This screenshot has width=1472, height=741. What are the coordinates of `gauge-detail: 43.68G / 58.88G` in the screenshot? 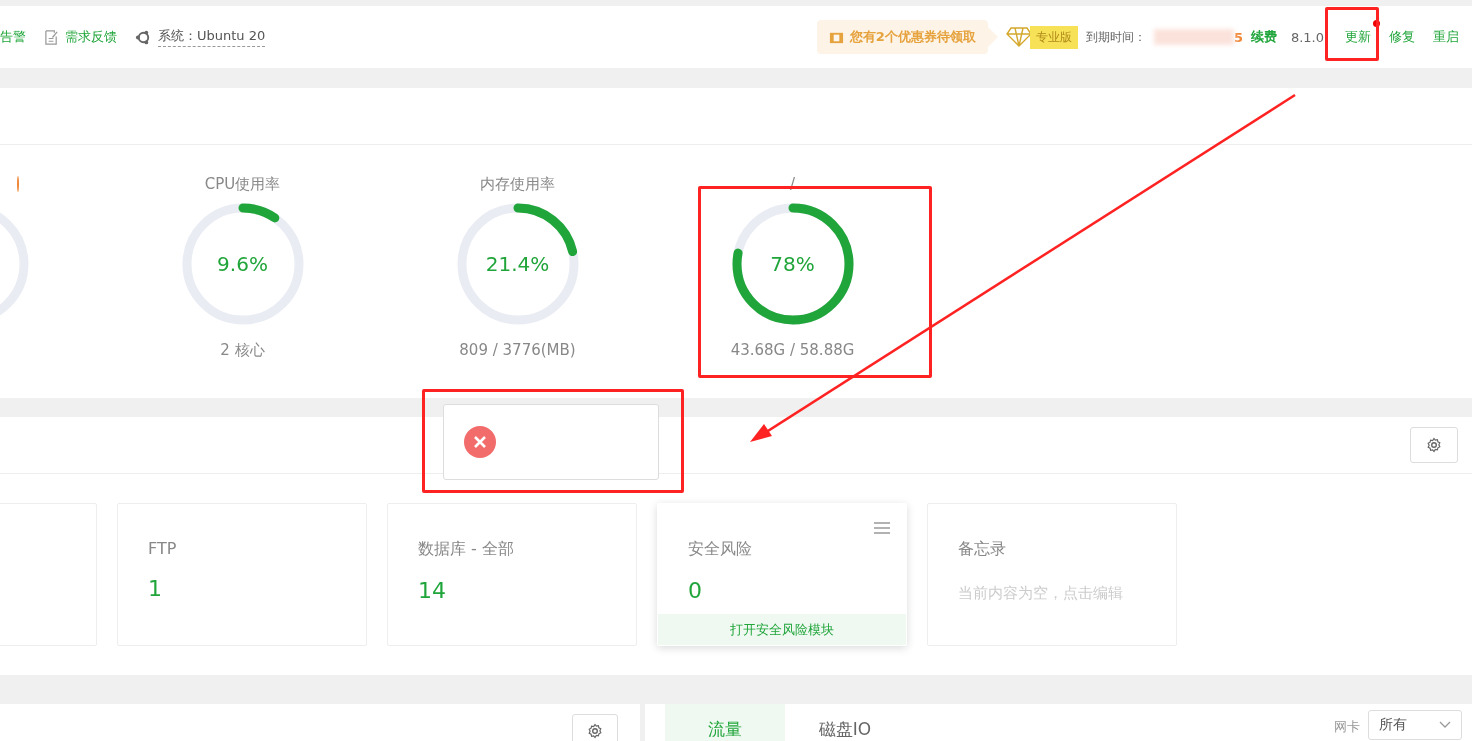 It's located at (792, 350).